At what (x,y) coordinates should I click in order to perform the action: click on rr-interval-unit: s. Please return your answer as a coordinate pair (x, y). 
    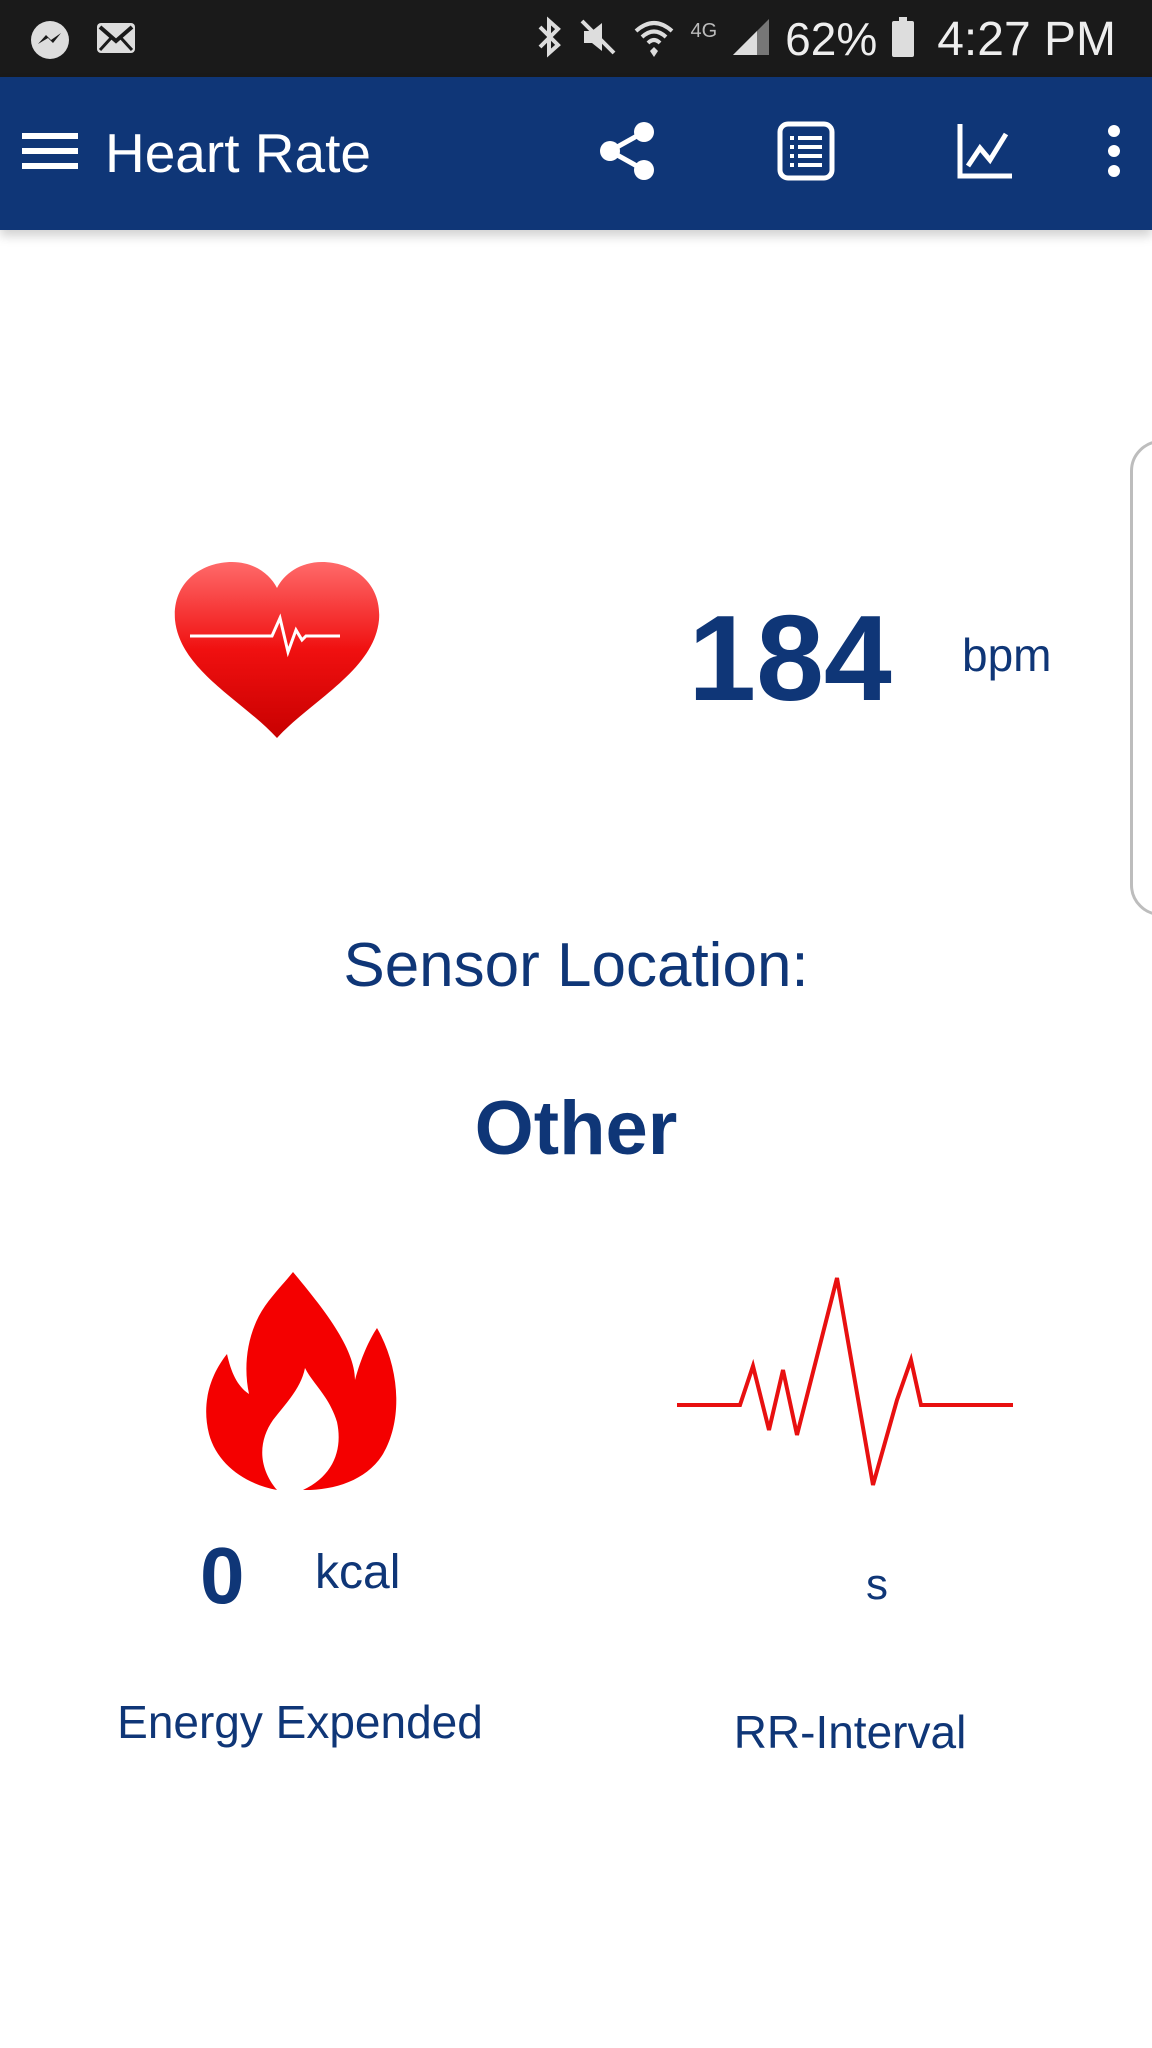
    Looking at the image, I should click on (877, 1584).